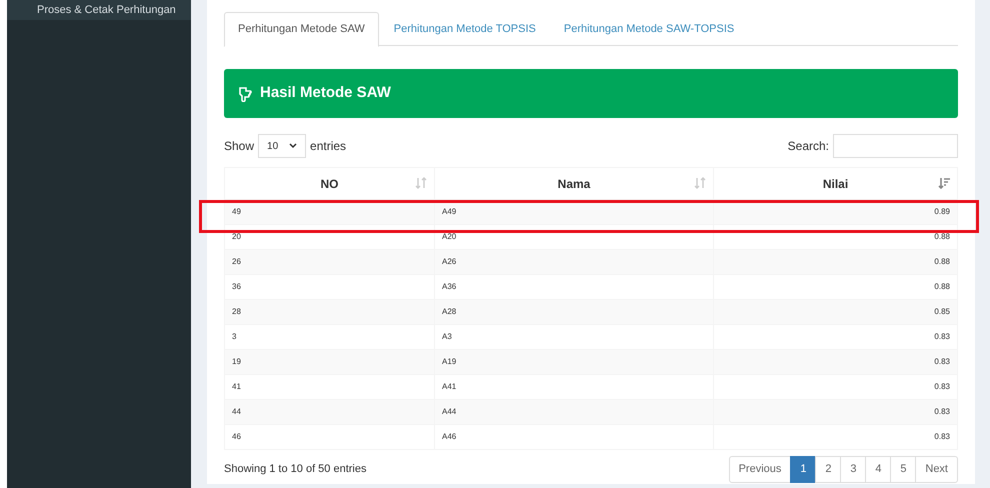 The width and height of the screenshot is (990, 488). What do you see at coordinates (574, 184) in the screenshot?
I see `column-header: Nama` at bounding box center [574, 184].